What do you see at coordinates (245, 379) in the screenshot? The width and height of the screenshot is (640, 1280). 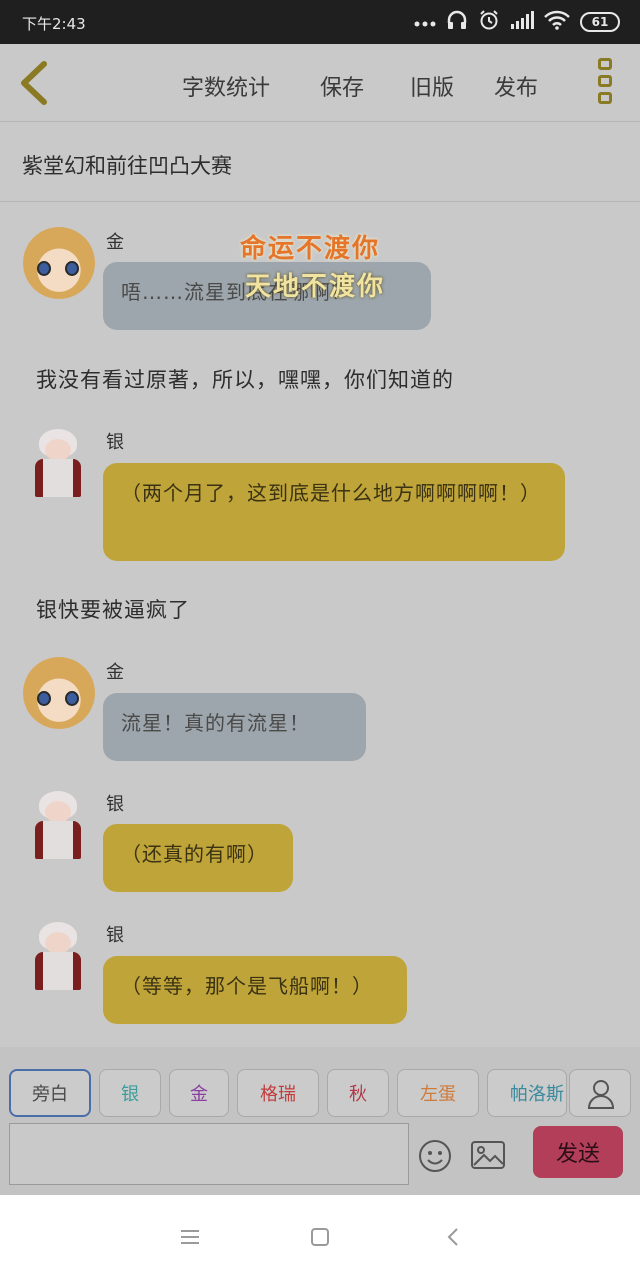 I see `narration-text: 我没有看过原著，所以，嘿嘿，你们知道的` at bounding box center [245, 379].